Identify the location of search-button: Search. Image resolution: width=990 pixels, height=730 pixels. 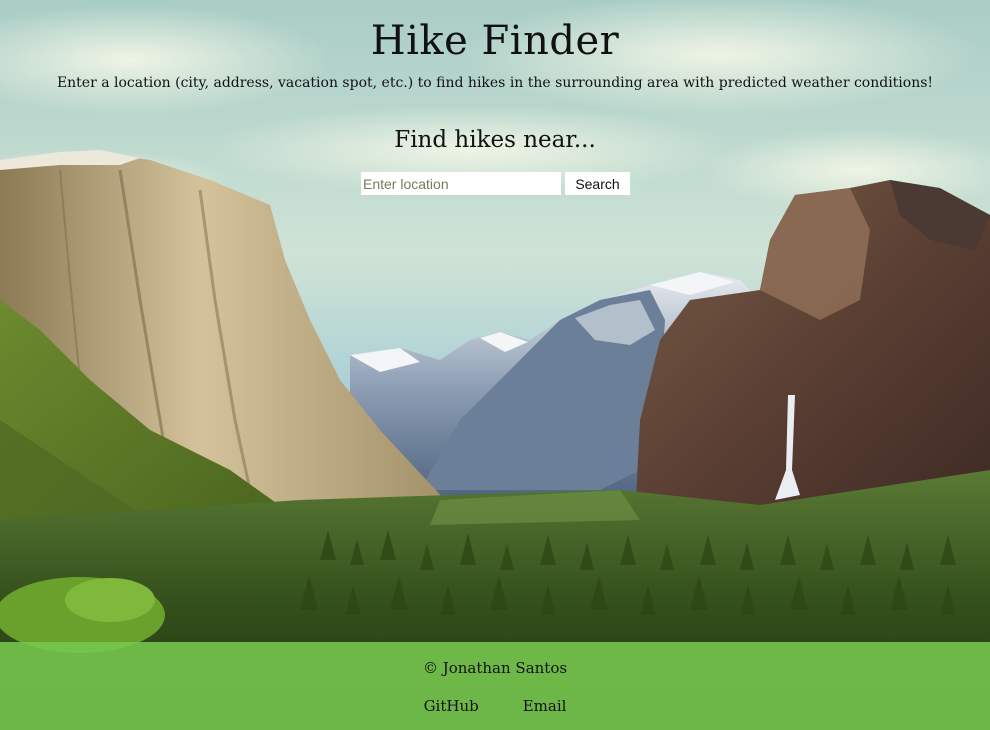
(597, 183).